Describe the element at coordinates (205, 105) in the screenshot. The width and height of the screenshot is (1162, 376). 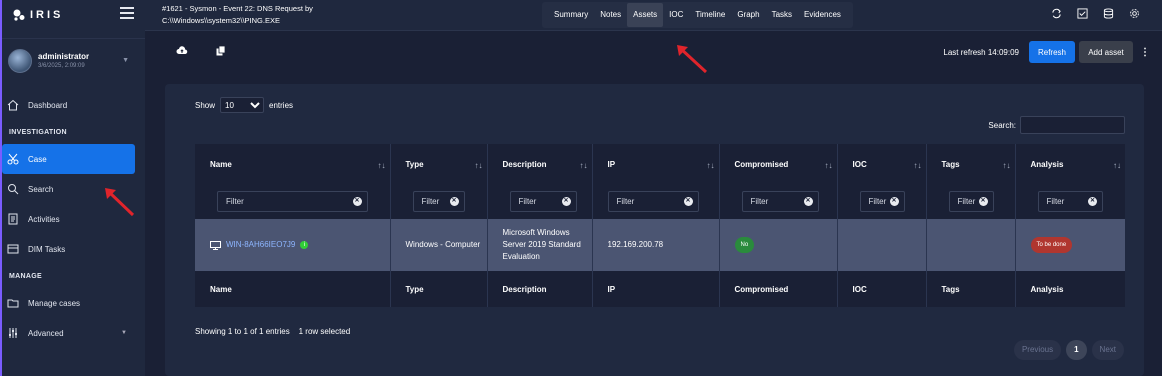
I see `show-label: Show` at that location.